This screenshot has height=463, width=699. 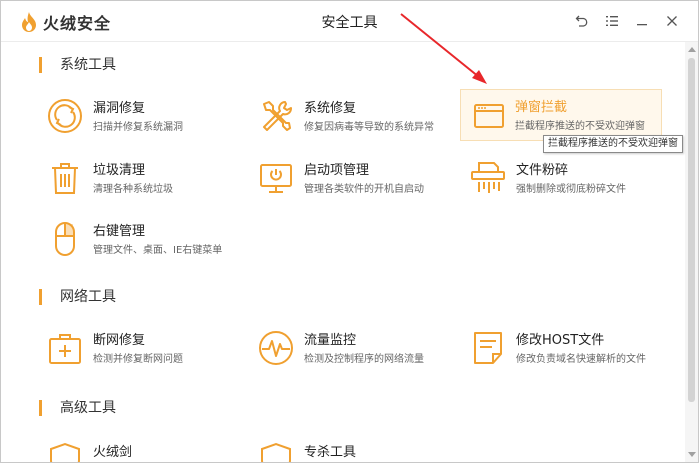 I want to click on tool-system-repair: 系统修复 修复因病毒等导致的系统异常, so click(x=356, y=116).